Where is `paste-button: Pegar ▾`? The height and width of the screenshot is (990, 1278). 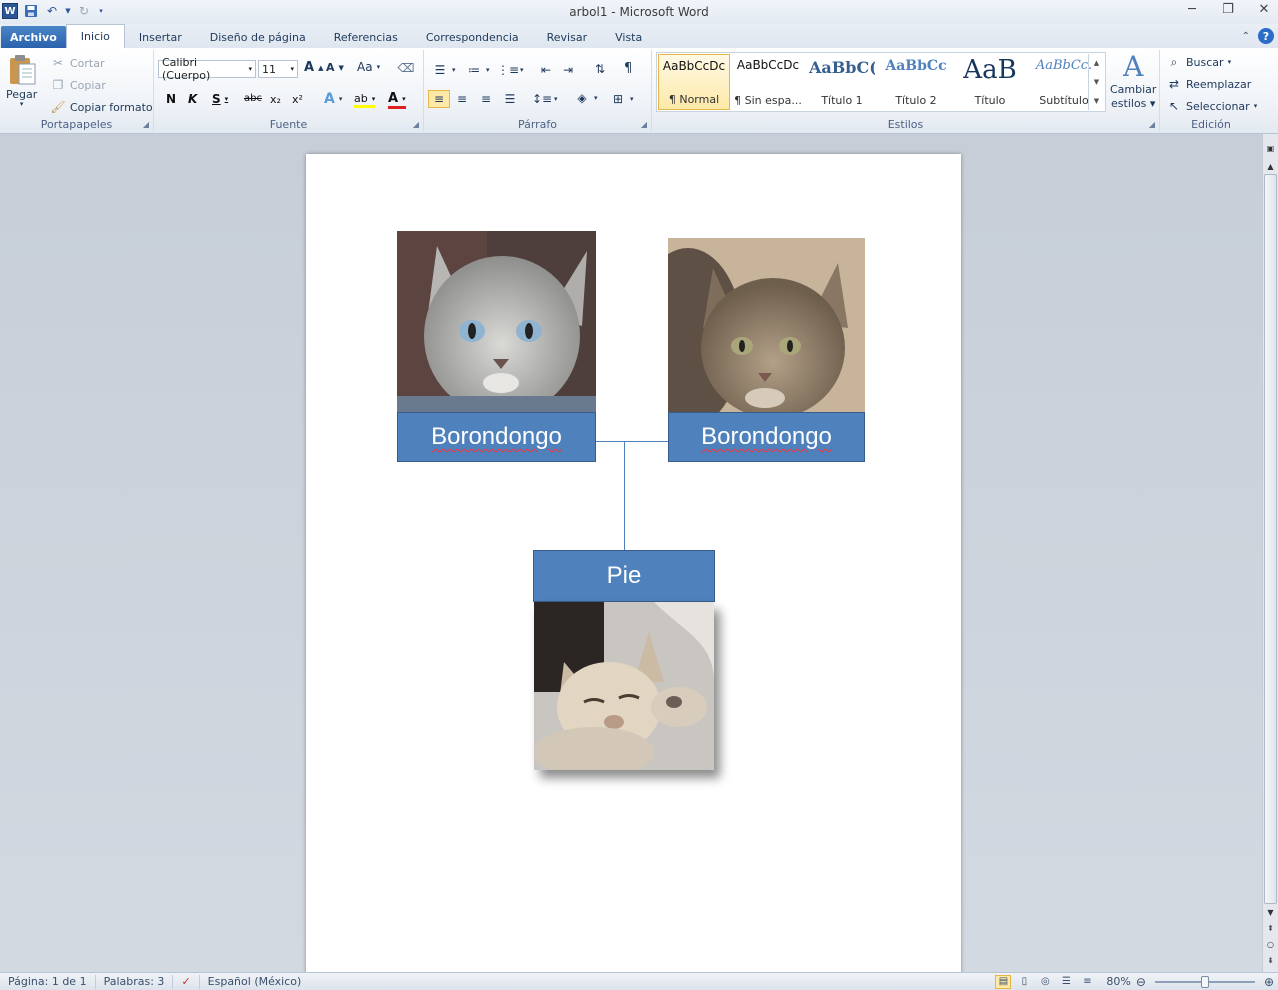 paste-button: Pegar ▾ is located at coordinates (21, 81).